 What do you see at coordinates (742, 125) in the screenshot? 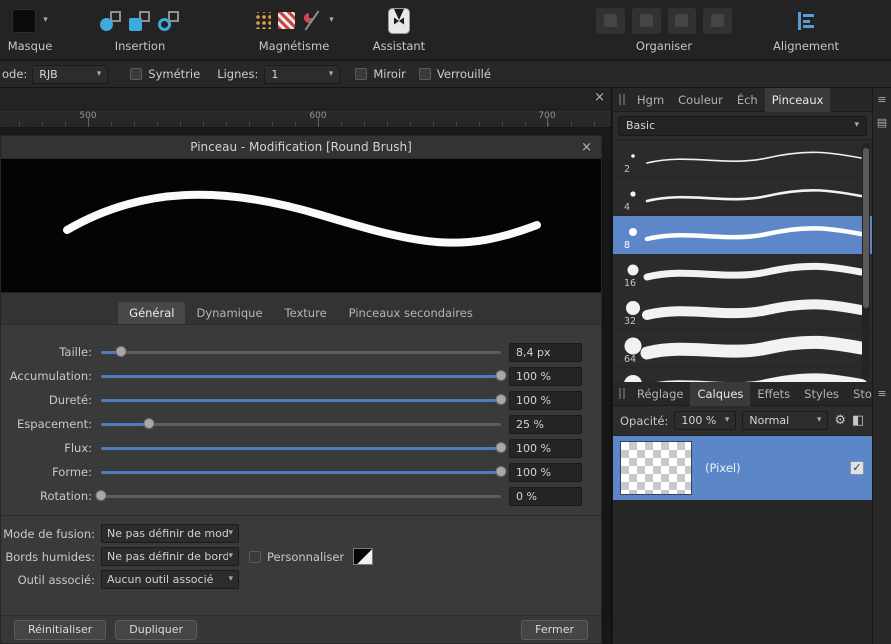
I see `brush-category-select: Basic ▾` at bounding box center [742, 125].